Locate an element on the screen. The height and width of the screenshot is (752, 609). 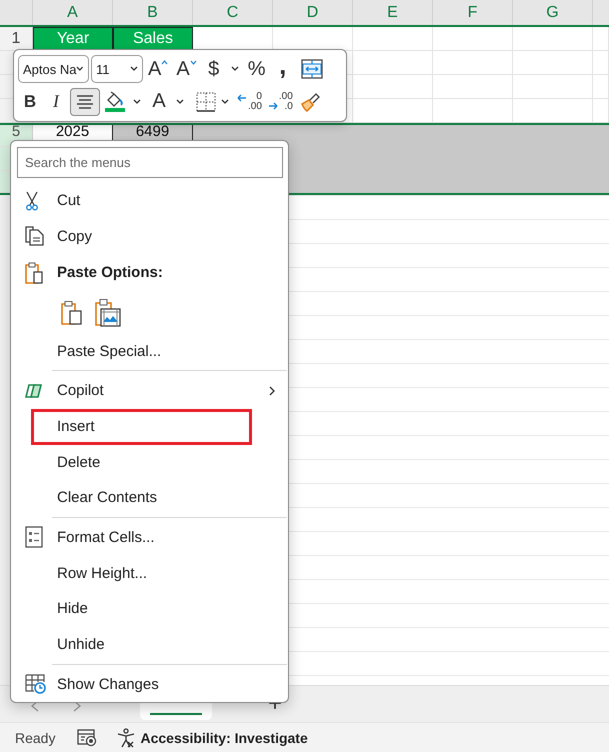
status-text: Ready is located at coordinates (35, 738).